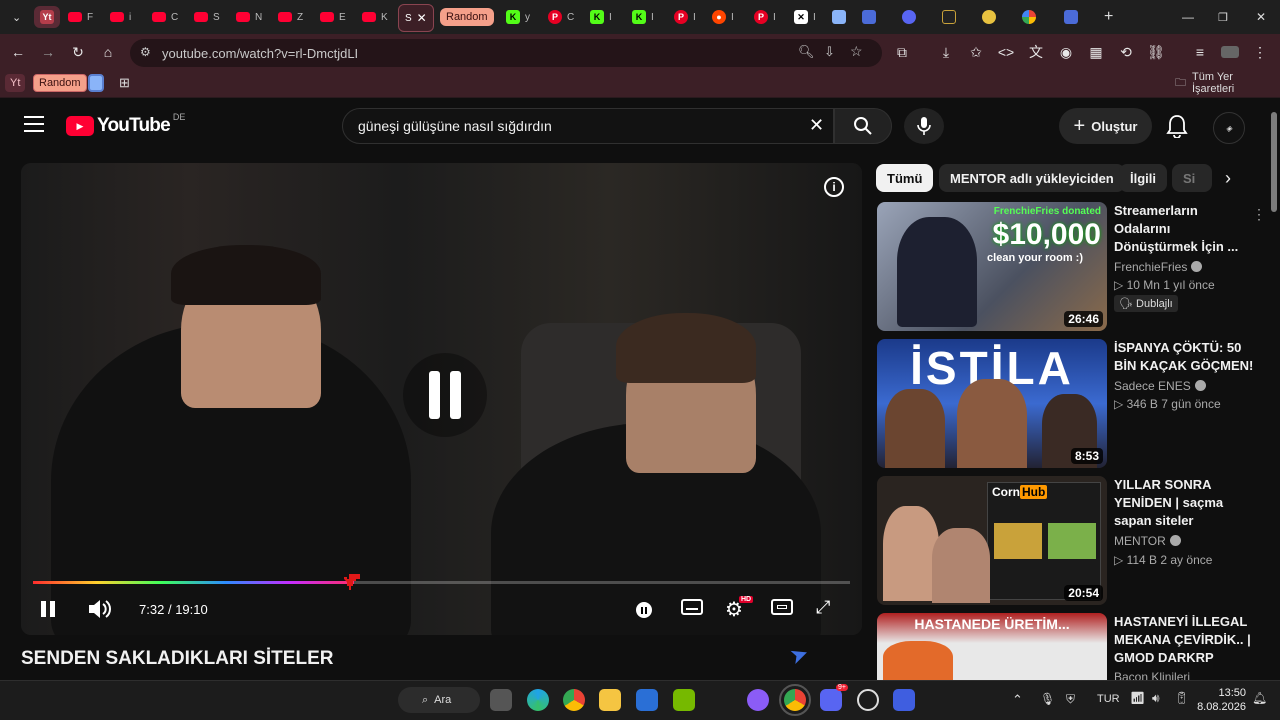 This screenshot has height=720, width=1280. Describe the element at coordinates (644, 610) in the screenshot. I see `autoplay-toggle` at that location.